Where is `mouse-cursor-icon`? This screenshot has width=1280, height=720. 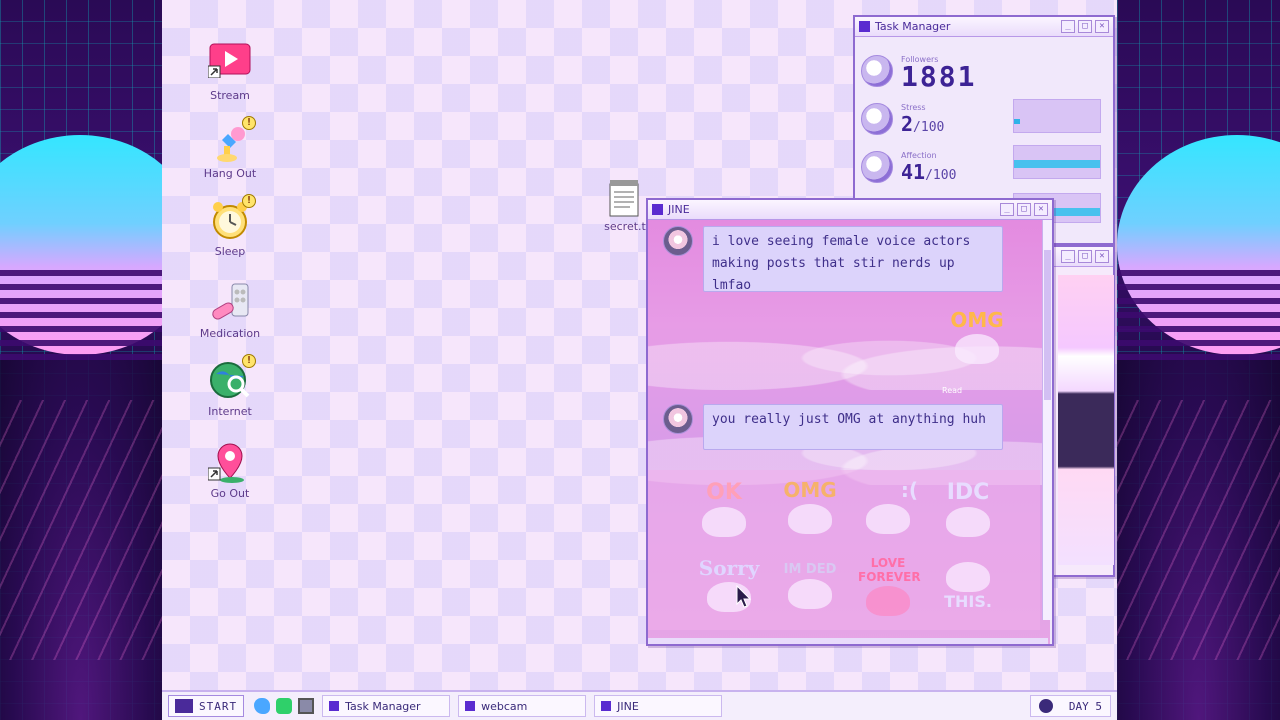
mouse-cursor-icon is located at coordinates (744, 596).